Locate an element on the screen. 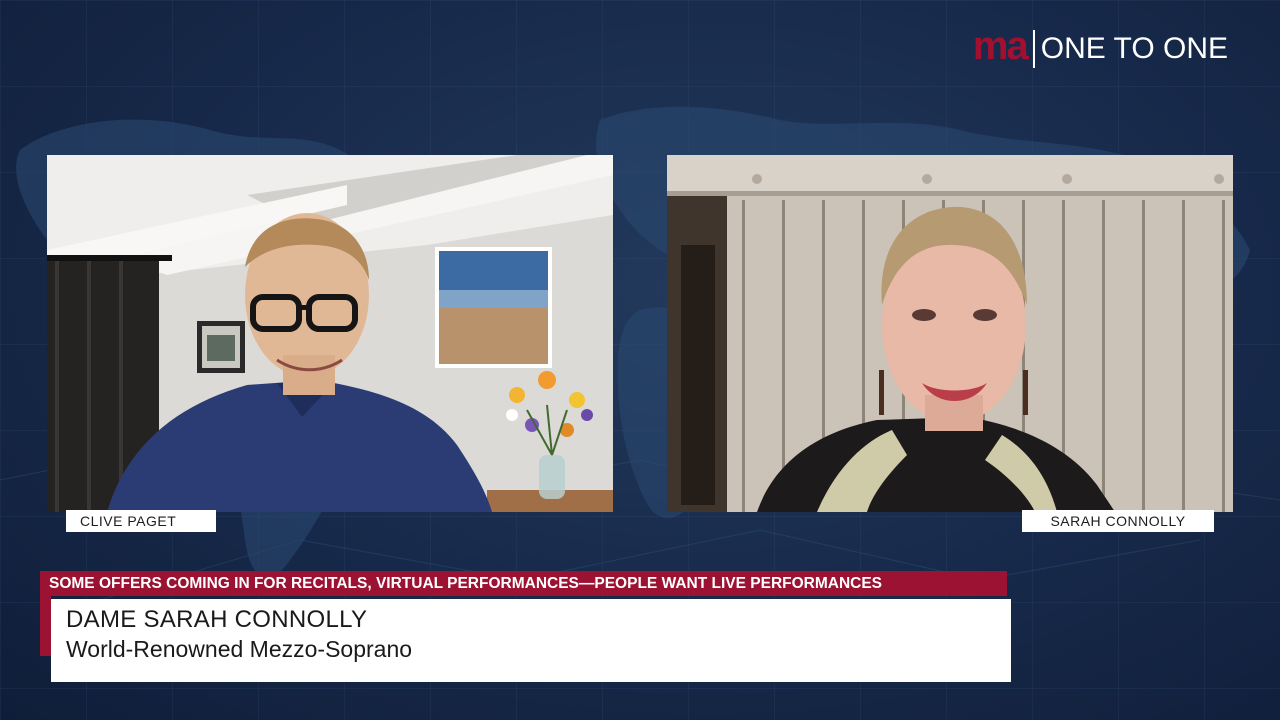 The image size is (1280, 720). brand-logo: ma is located at coordinates (1000, 46).